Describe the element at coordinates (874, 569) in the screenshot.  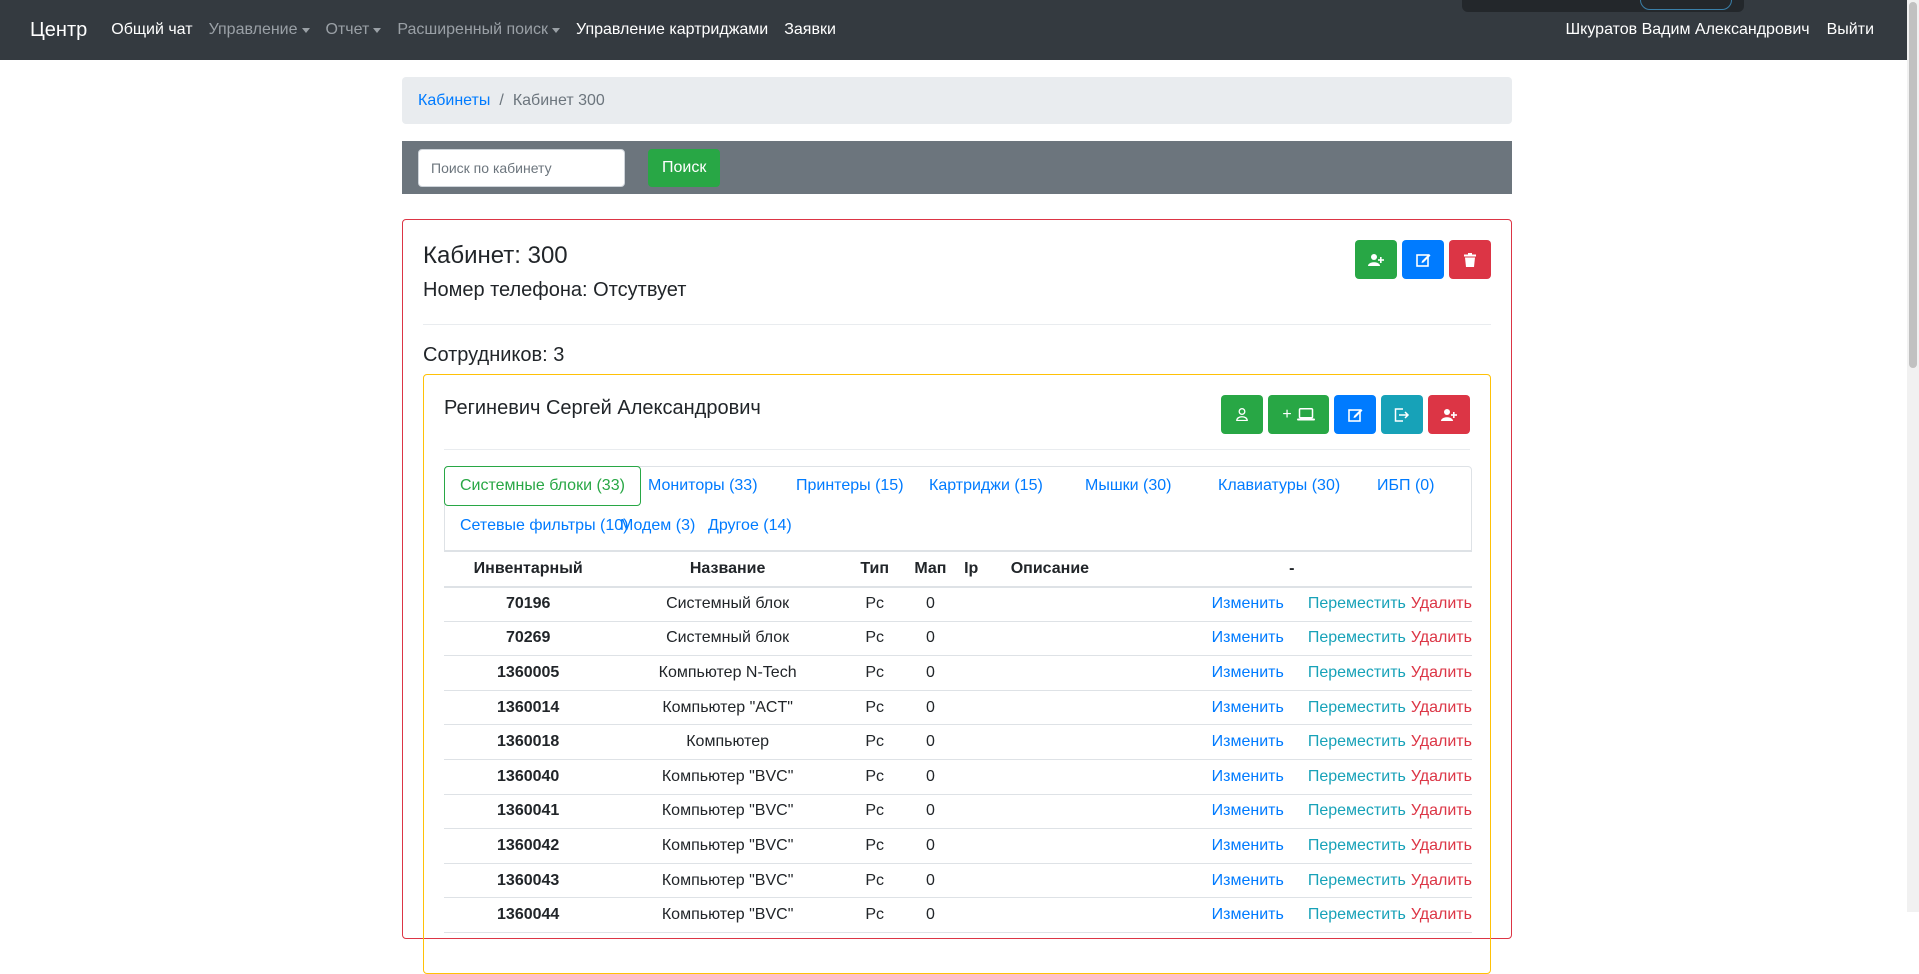
I see `col-header-type: Тип` at that location.